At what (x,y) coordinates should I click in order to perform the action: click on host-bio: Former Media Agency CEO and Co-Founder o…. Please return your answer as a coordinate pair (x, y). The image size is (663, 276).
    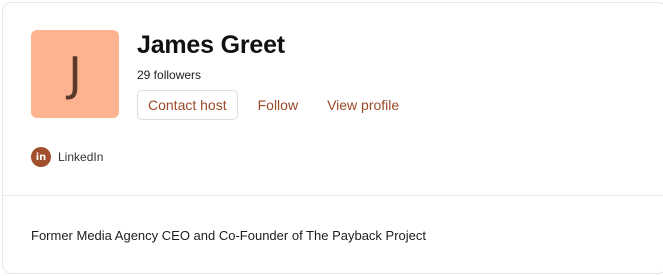
    Looking at the image, I should click on (229, 235).